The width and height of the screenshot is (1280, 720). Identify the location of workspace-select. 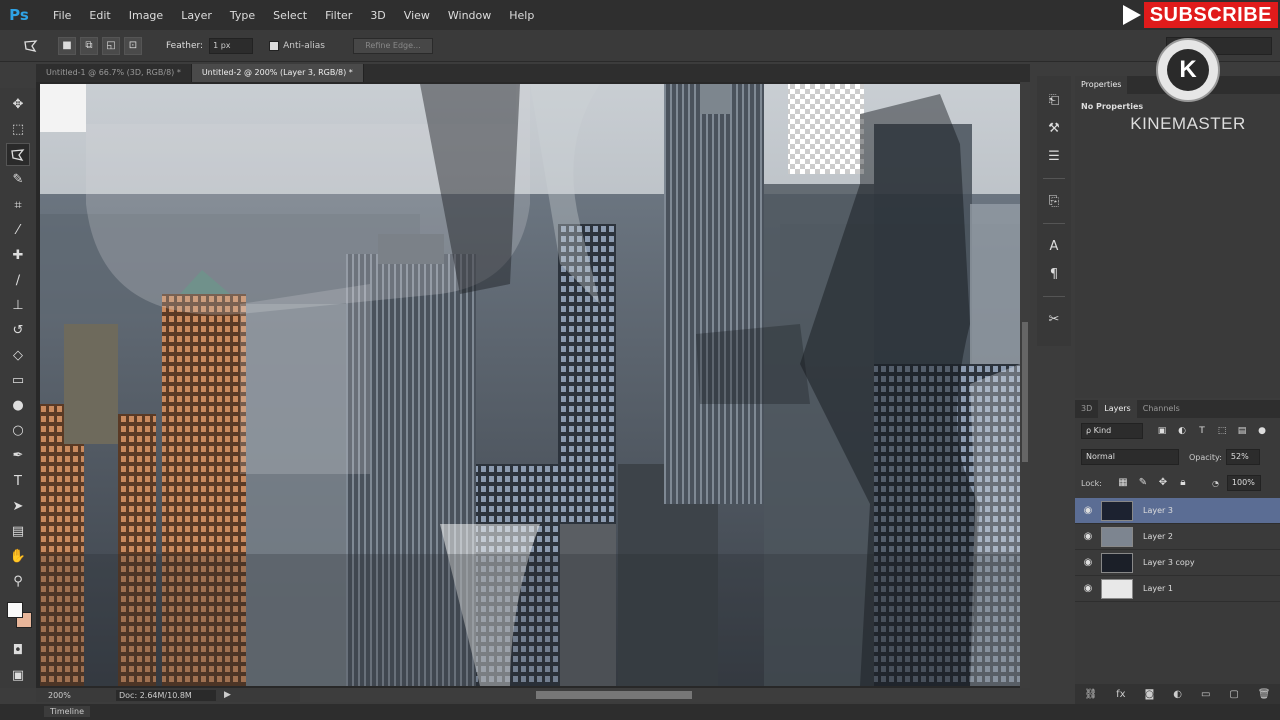
(1219, 46).